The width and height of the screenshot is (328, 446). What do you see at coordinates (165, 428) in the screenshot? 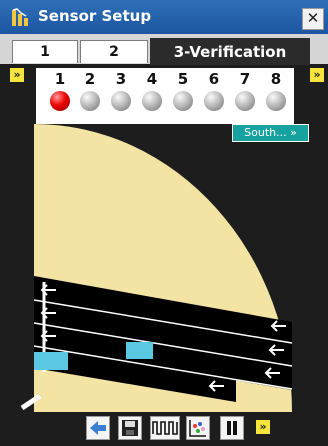
I see `waveform-icon` at bounding box center [165, 428].